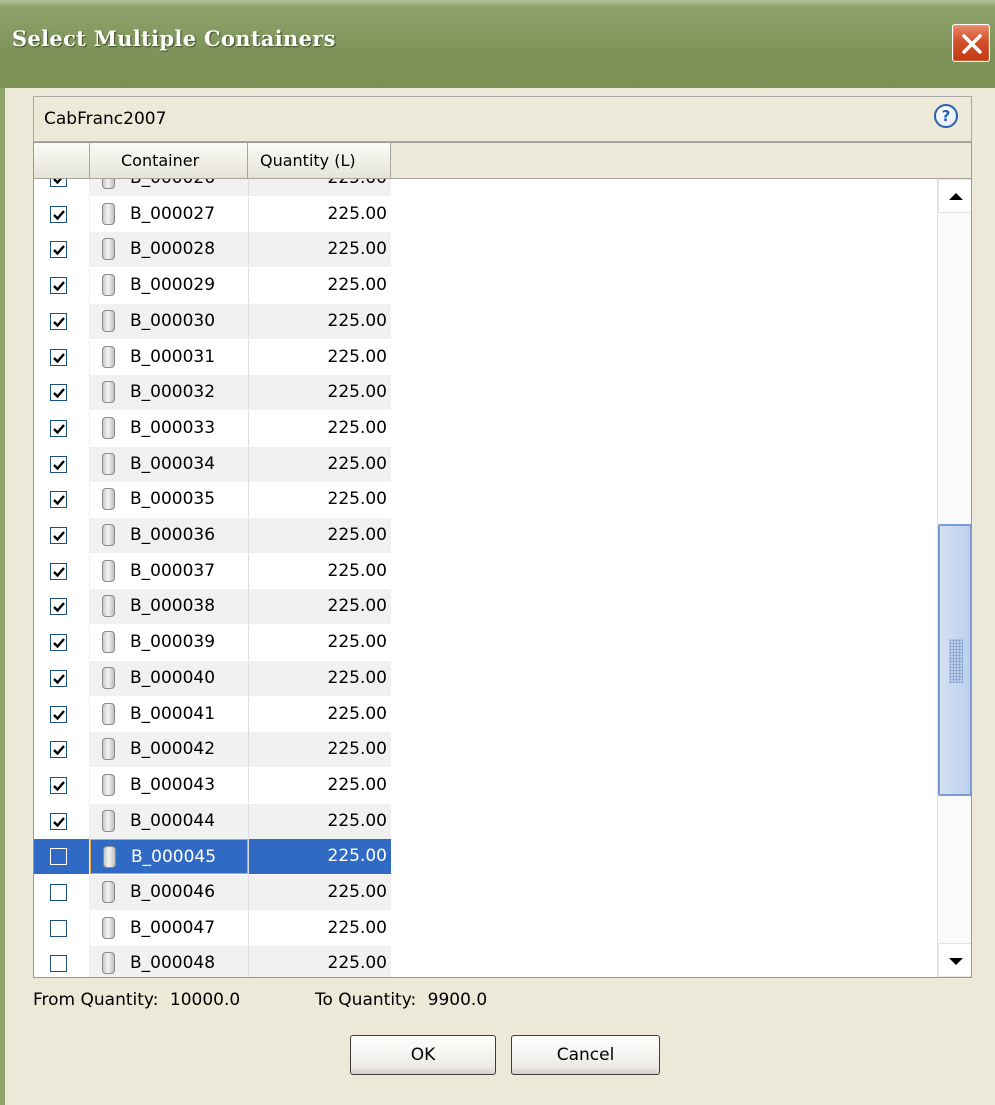 The image size is (995, 1105). What do you see at coordinates (212, 643) in the screenshot?
I see `table-row: B_000039 225.00` at bounding box center [212, 643].